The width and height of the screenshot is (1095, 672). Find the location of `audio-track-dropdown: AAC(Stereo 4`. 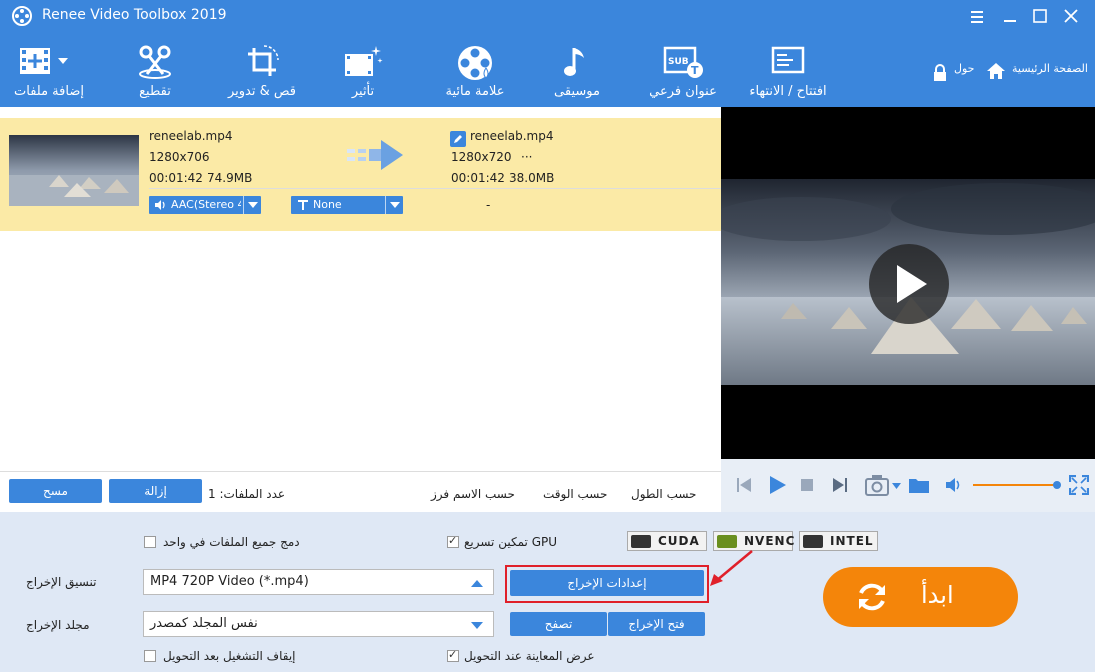

audio-track-dropdown: AAC(Stereo 4 is located at coordinates (205, 205).